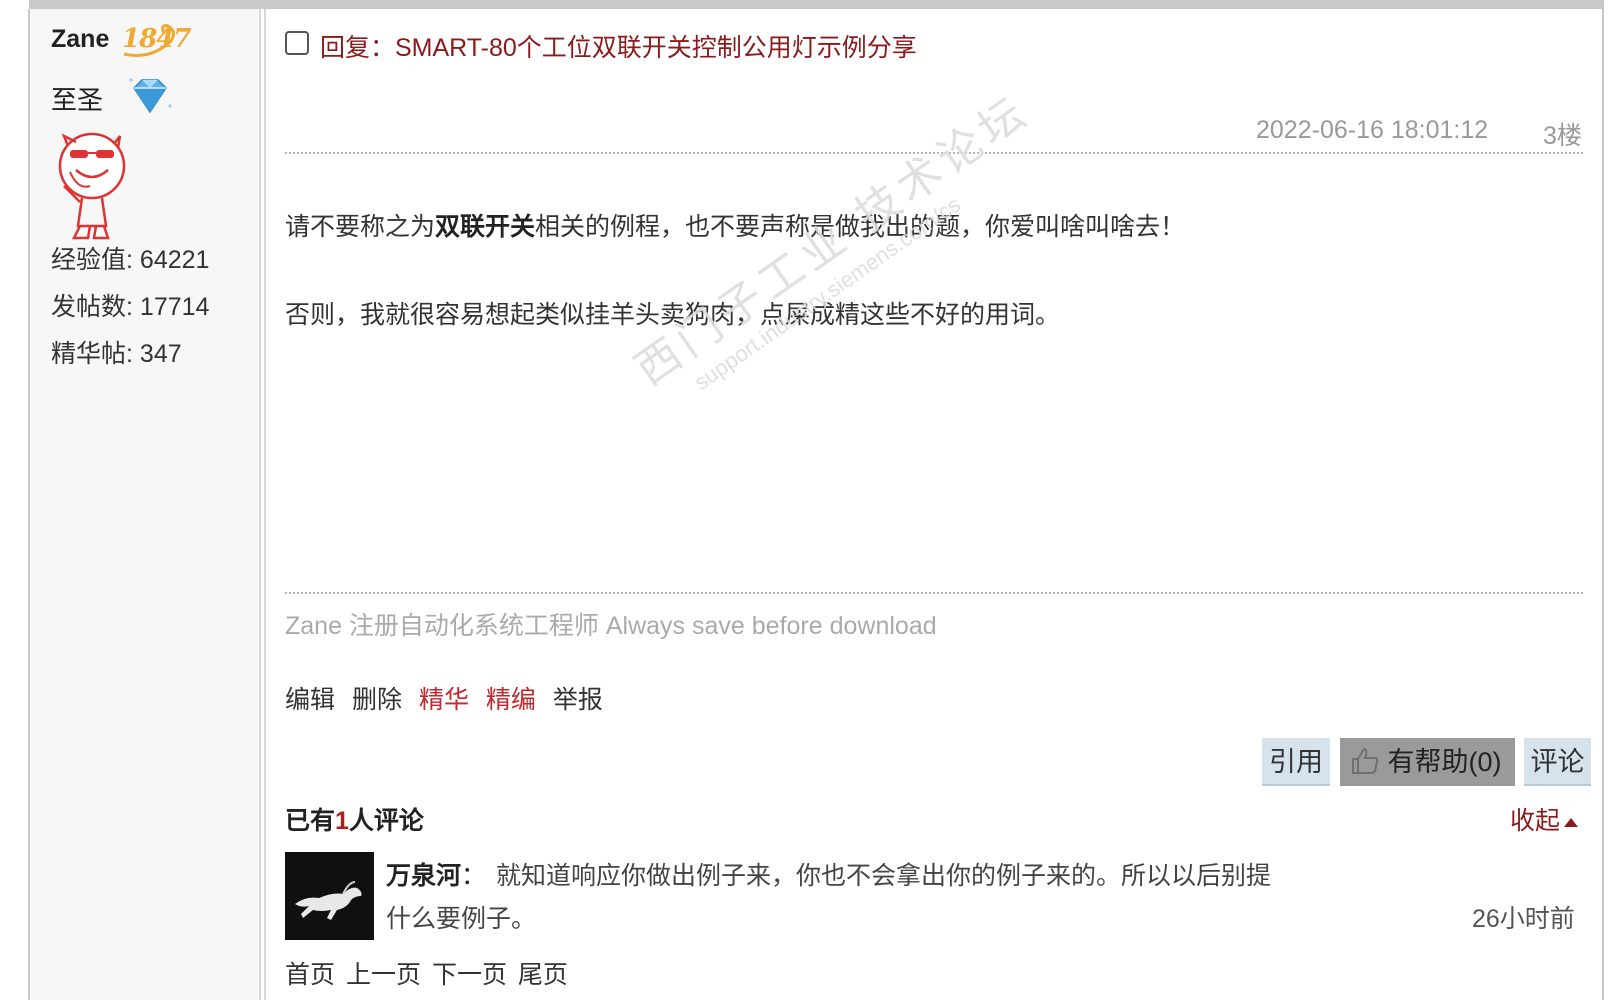  I want to click on user-rank-title: 至圣, so click(77, 100).